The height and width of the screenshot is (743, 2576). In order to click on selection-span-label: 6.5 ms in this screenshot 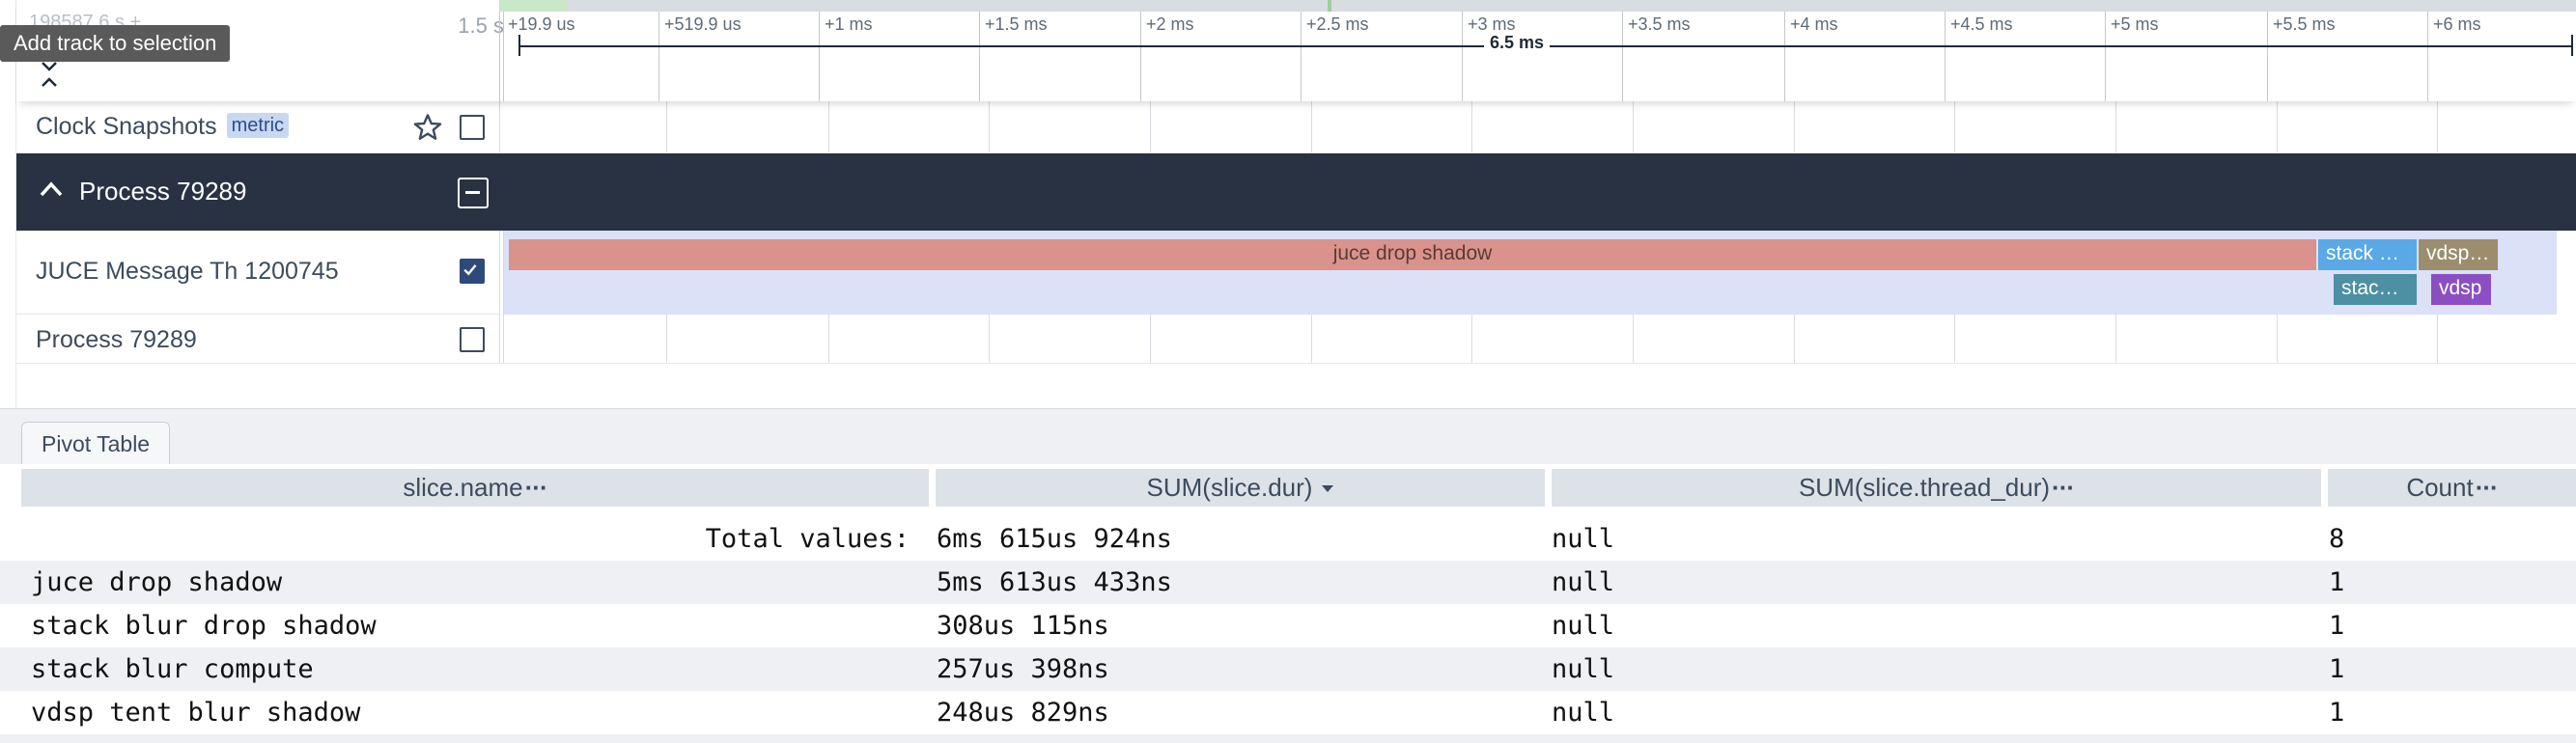, I will do `click(1518, 43)`.